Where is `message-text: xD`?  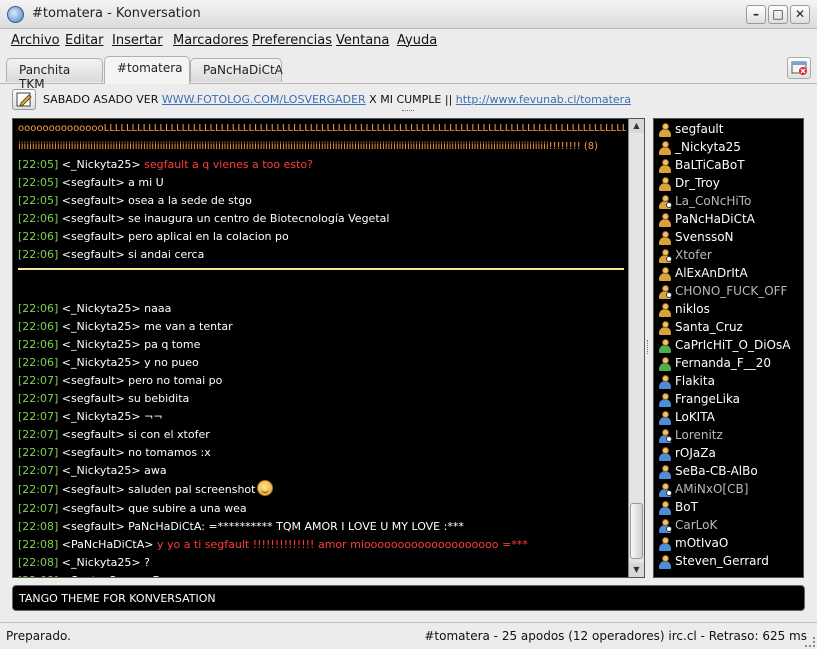
message-text: xD is located at coordinates (153, 575).